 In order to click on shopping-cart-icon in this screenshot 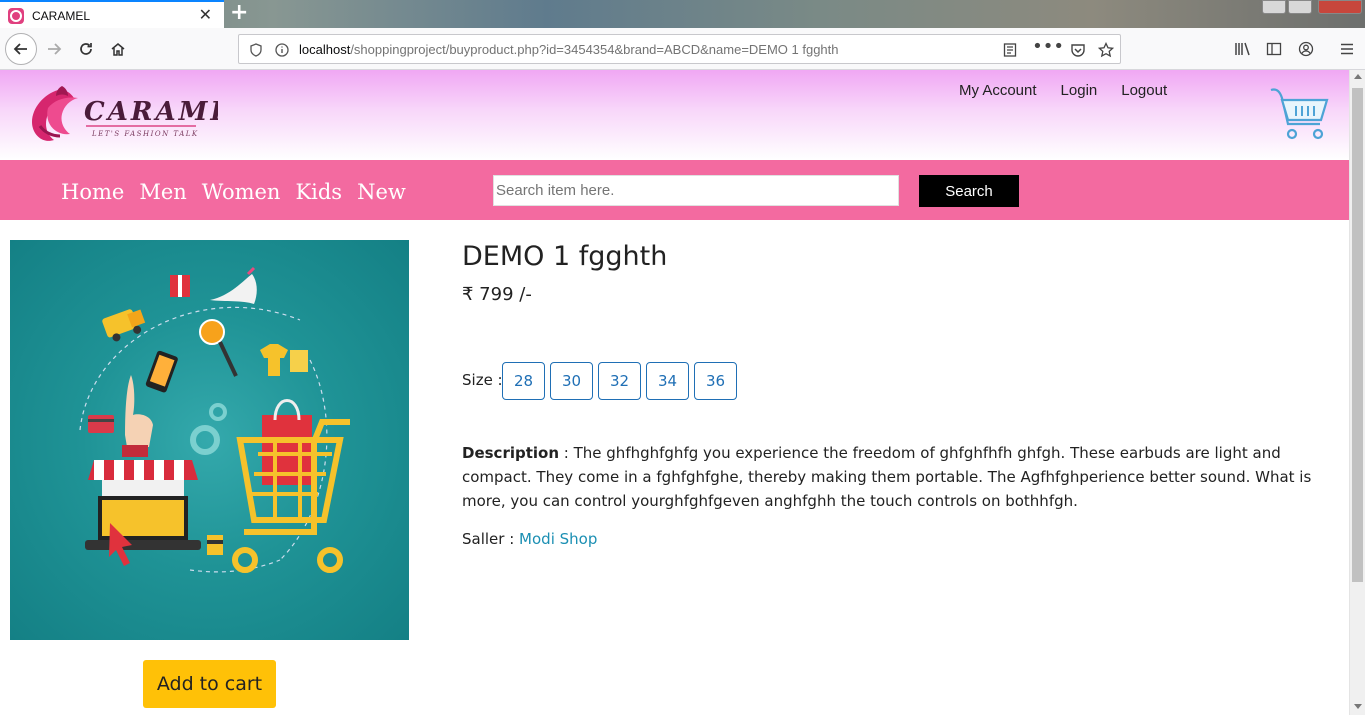, I will do `click(1299, 115)`.